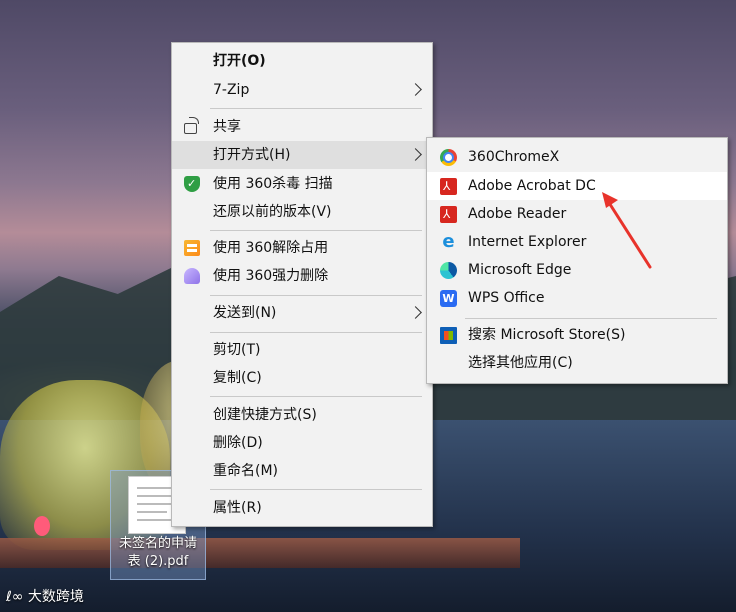 This screenshot has height=612, width=736. I want to click on submenu-item-label: Internet Explorer, so click(527, 242).